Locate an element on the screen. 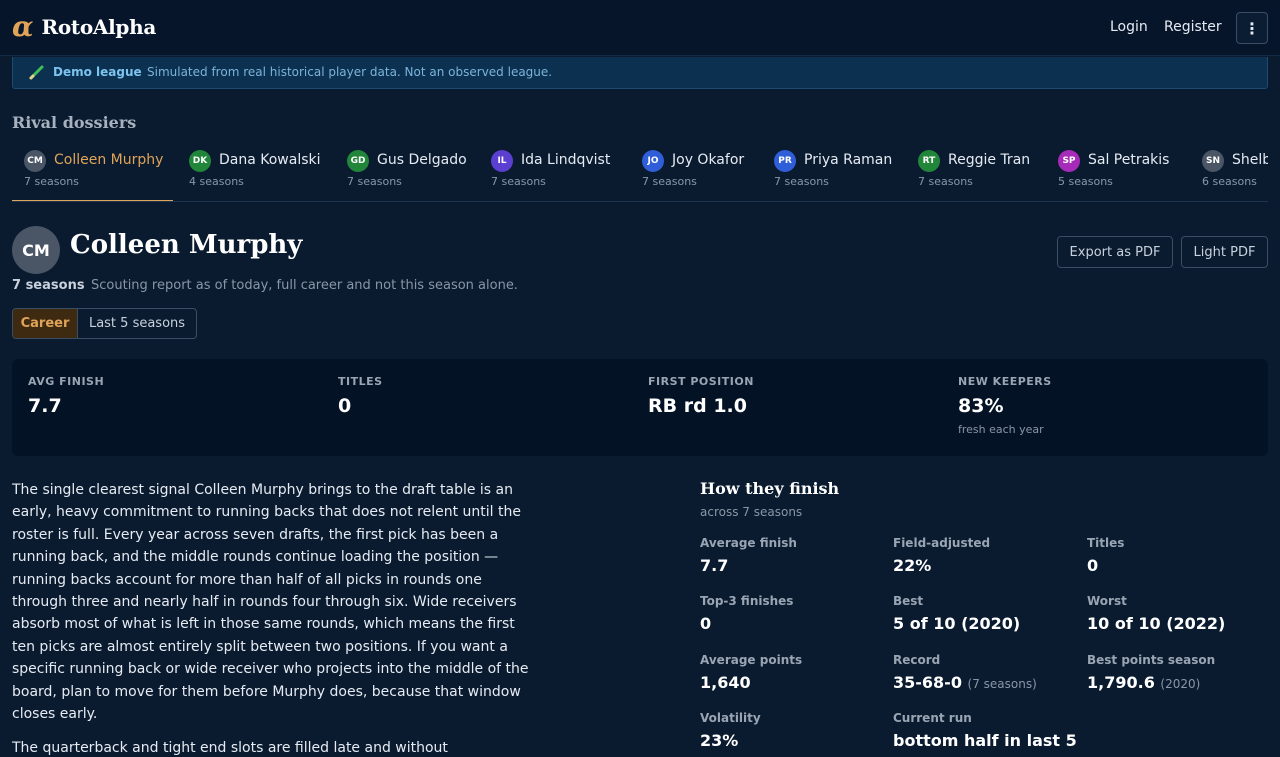 This screenshot has width=1280, height=757. stat-value: 83% is located at coordinates (981, 406).